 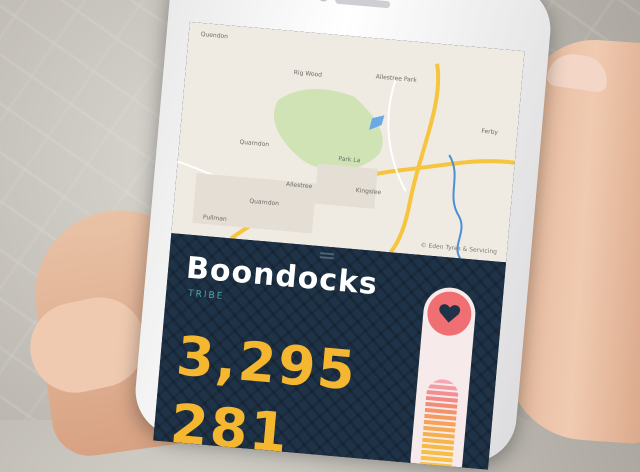 I want to click on card-subtitle: TRIBE, so click(x=206, y=295).